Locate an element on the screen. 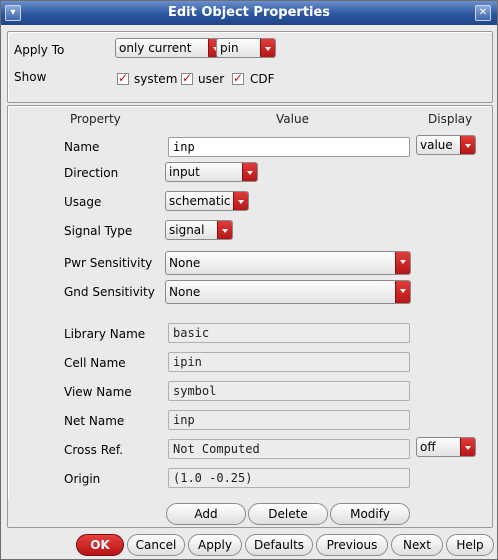 This screenshot has width=498, height=560. help-button: Help is located at coordinates (470, 545).